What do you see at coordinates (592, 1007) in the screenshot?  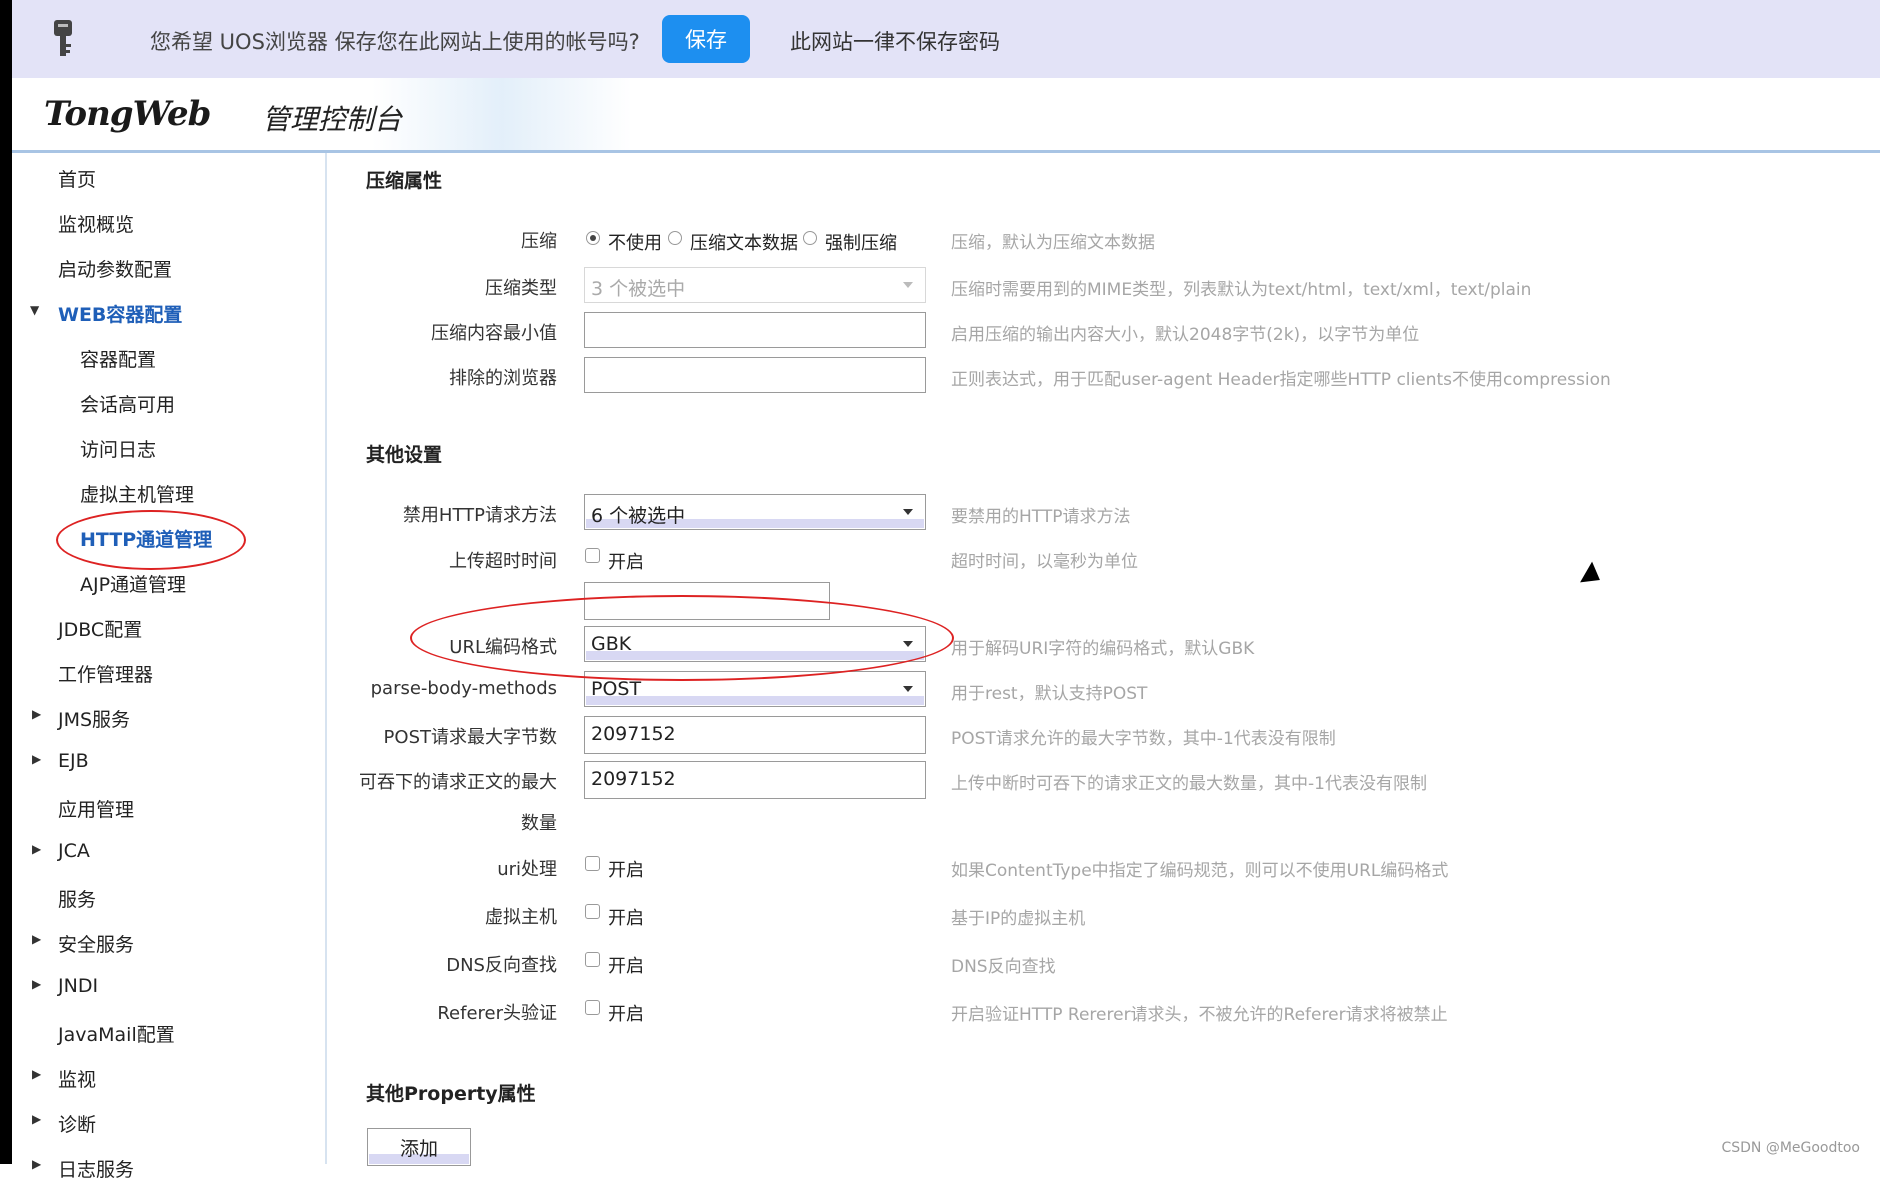 I see `referer-check-checkbox` at bounding box center [592, 1007].